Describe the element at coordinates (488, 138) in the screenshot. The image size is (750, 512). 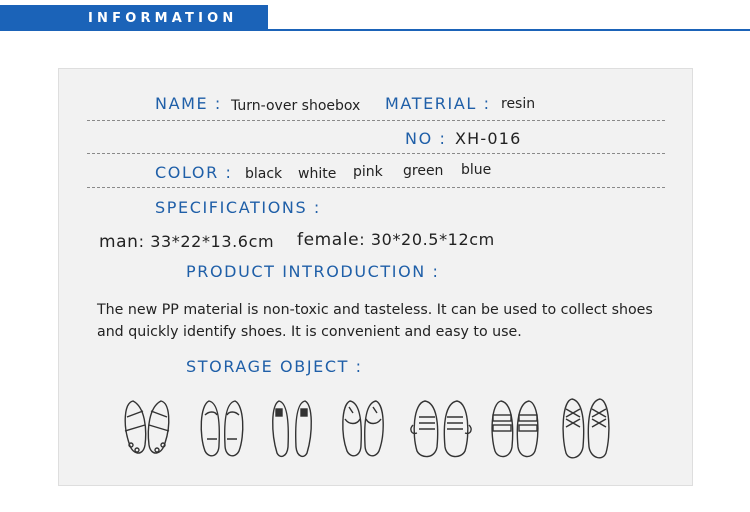
I see `no-value: XH-016` at that location.